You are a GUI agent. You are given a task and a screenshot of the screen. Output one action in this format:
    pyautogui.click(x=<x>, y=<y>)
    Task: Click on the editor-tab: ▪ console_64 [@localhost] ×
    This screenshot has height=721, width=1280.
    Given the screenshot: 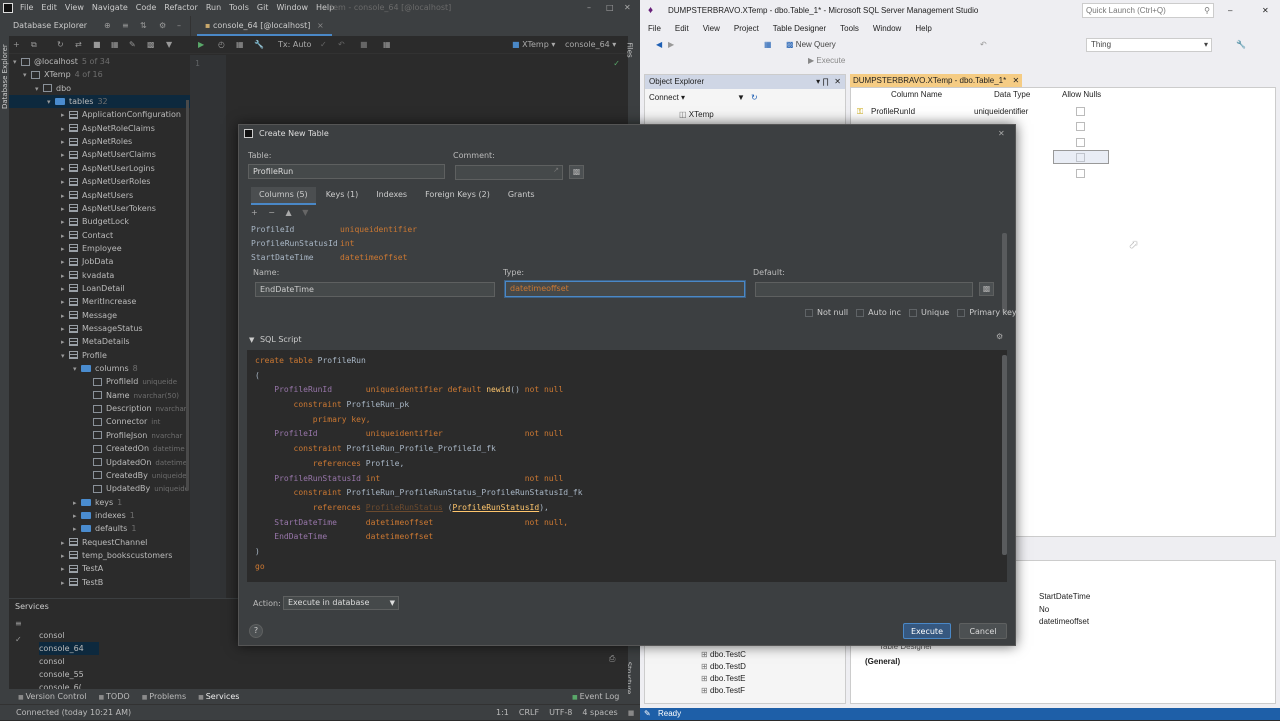 What is the action you would take?
    pyautogui.click(x=264, y=26)
    